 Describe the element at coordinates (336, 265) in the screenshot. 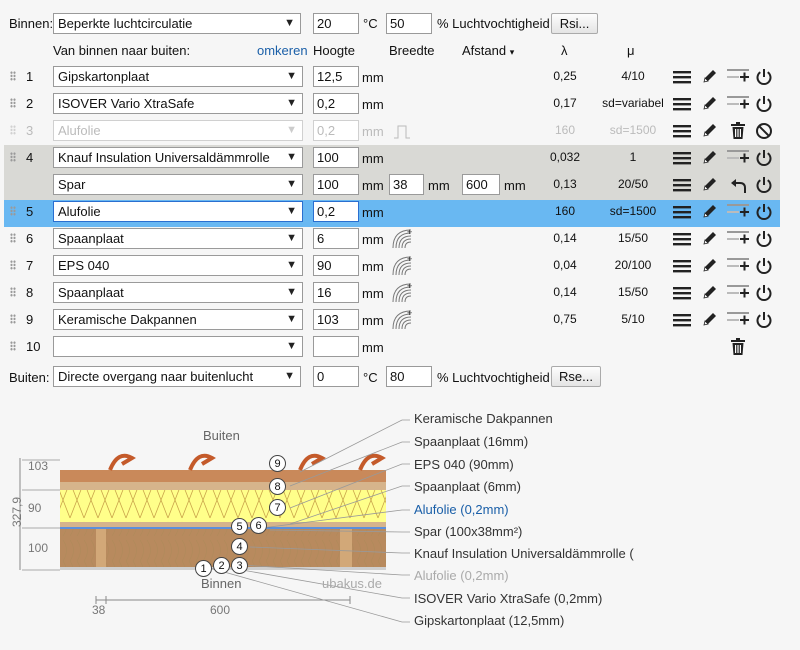

I see `layer-height-input: 90` at that location.